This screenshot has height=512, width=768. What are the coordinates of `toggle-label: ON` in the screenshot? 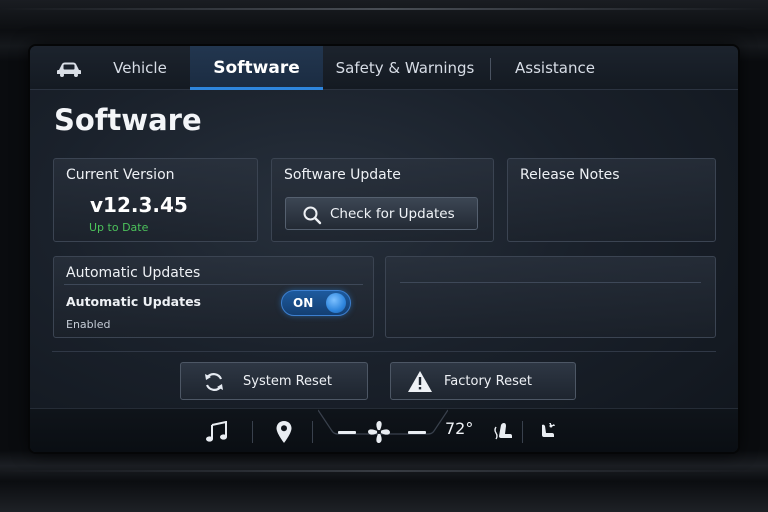 It's located at (303, 303).